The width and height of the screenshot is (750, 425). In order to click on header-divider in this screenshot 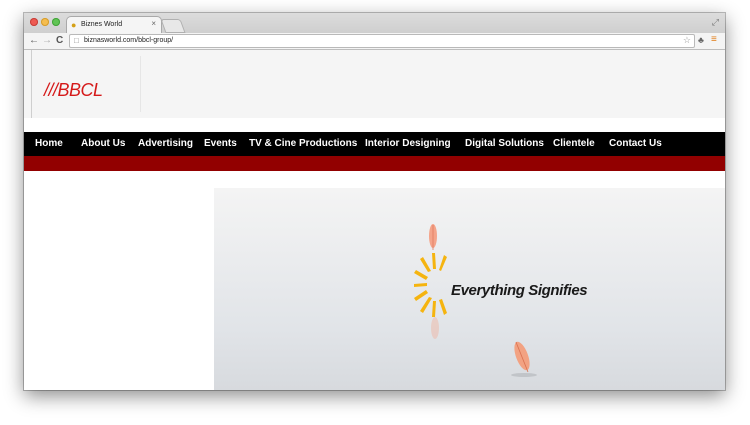, I will do `click(140, 84)`.